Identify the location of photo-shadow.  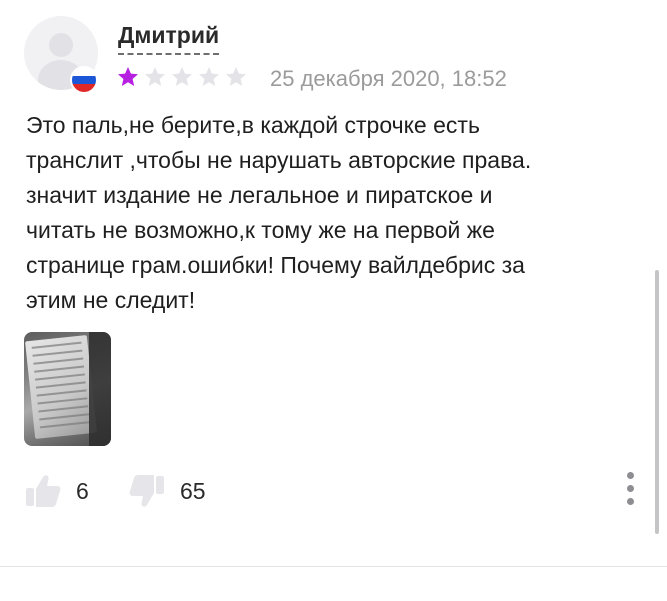
(100, 389).